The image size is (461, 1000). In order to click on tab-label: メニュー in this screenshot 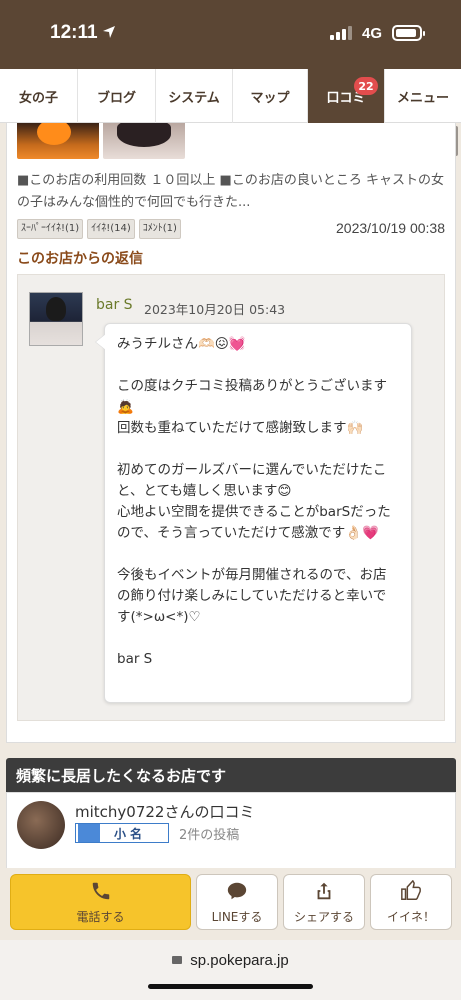, I will do `click(422, 98)`.